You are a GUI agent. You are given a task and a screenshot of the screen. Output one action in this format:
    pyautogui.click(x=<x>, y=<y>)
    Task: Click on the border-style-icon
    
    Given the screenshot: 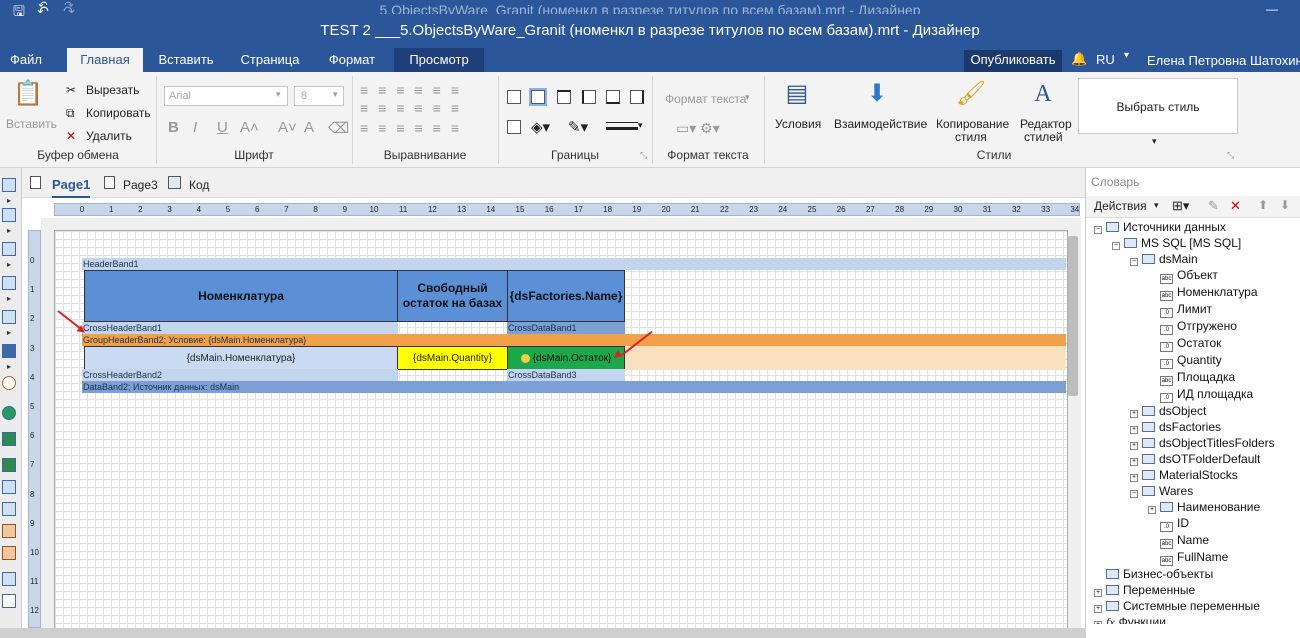 What is the action you would take?
    pyautogui.click(x=622, y=126)
    